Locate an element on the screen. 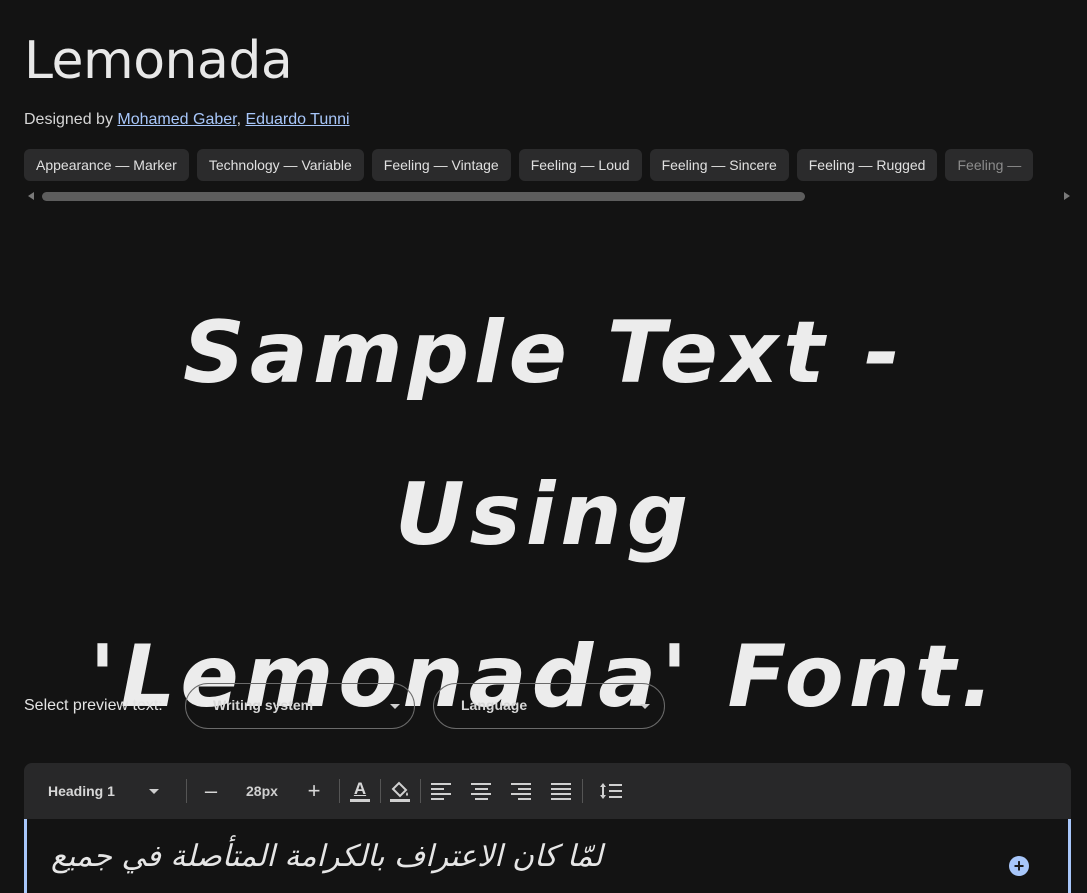 Image resolution: width=1087 pixels, height=893 pixels. align-center-icon is located at coordinates (481, 791).